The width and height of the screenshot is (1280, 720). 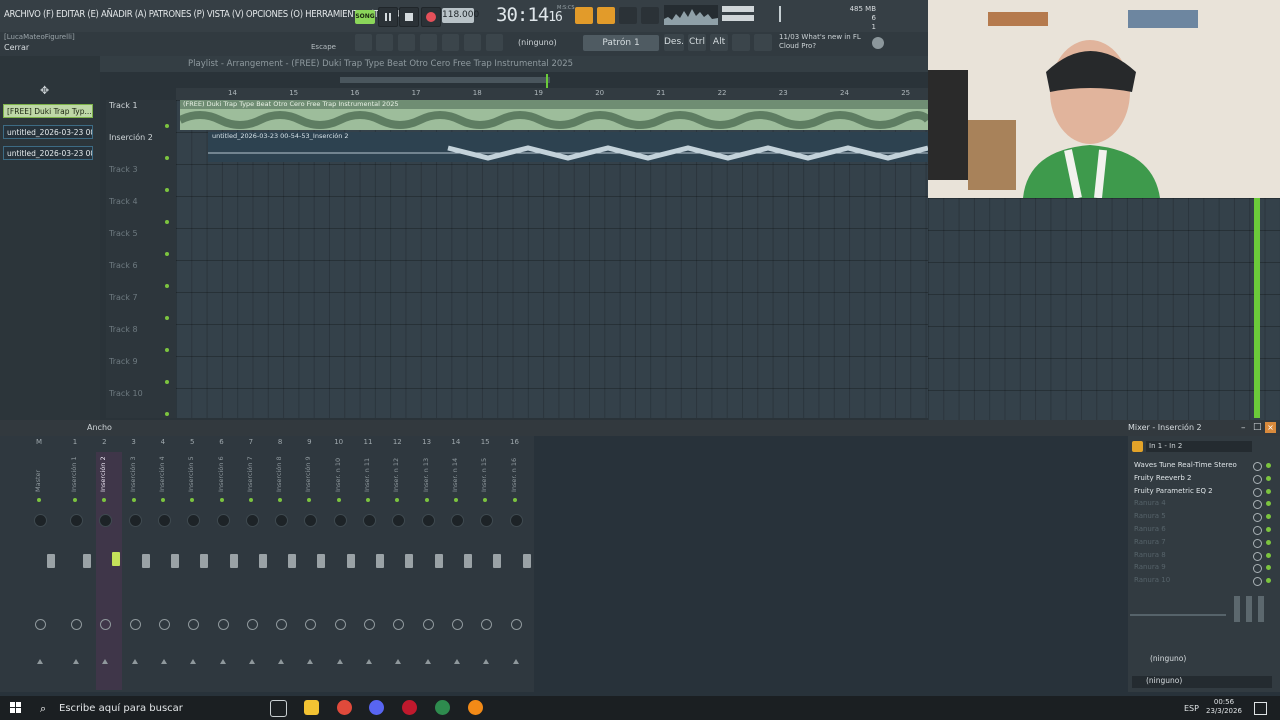 What do you see at coordinates (428, 42) in the screenshot?
I see `mixer-icon` at bounding box center [428, 42].